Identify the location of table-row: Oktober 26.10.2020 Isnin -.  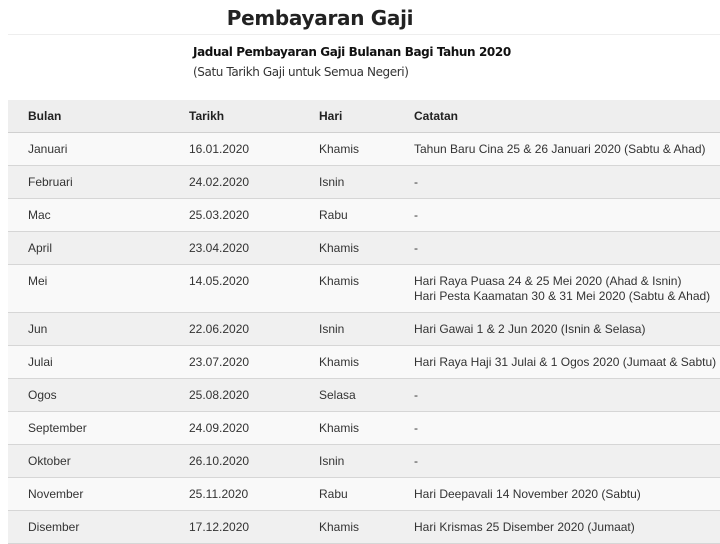
(364, 461).